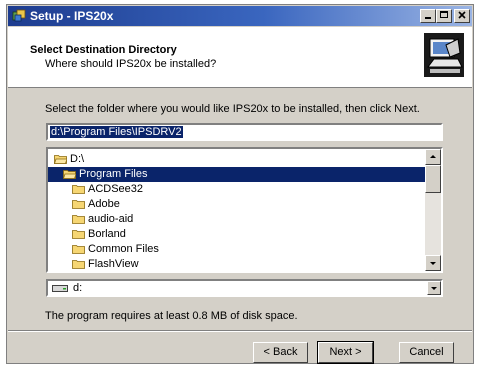 The width and height of the screenshot is (479, 368). I want to click on setup-app-icon, so click(19, 15).